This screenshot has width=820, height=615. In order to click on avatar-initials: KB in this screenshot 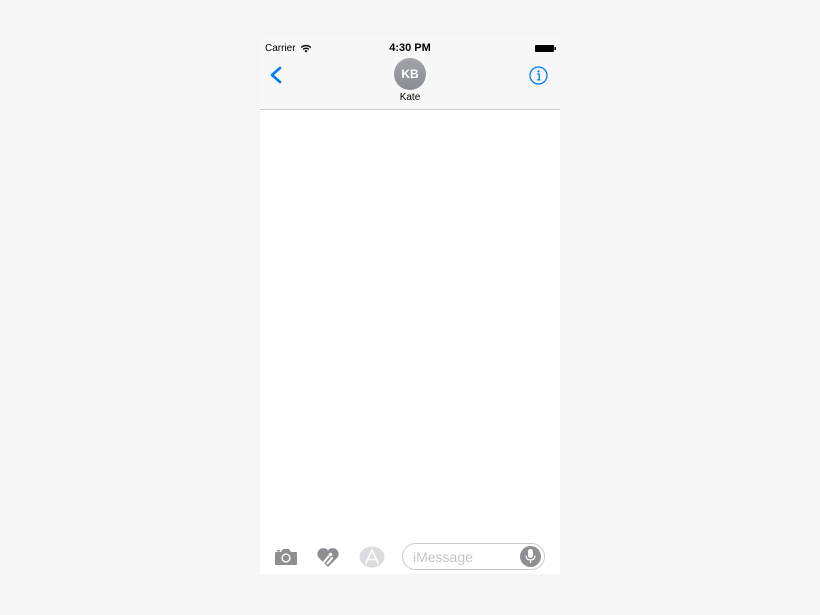, I will do `click(410, 74)`.